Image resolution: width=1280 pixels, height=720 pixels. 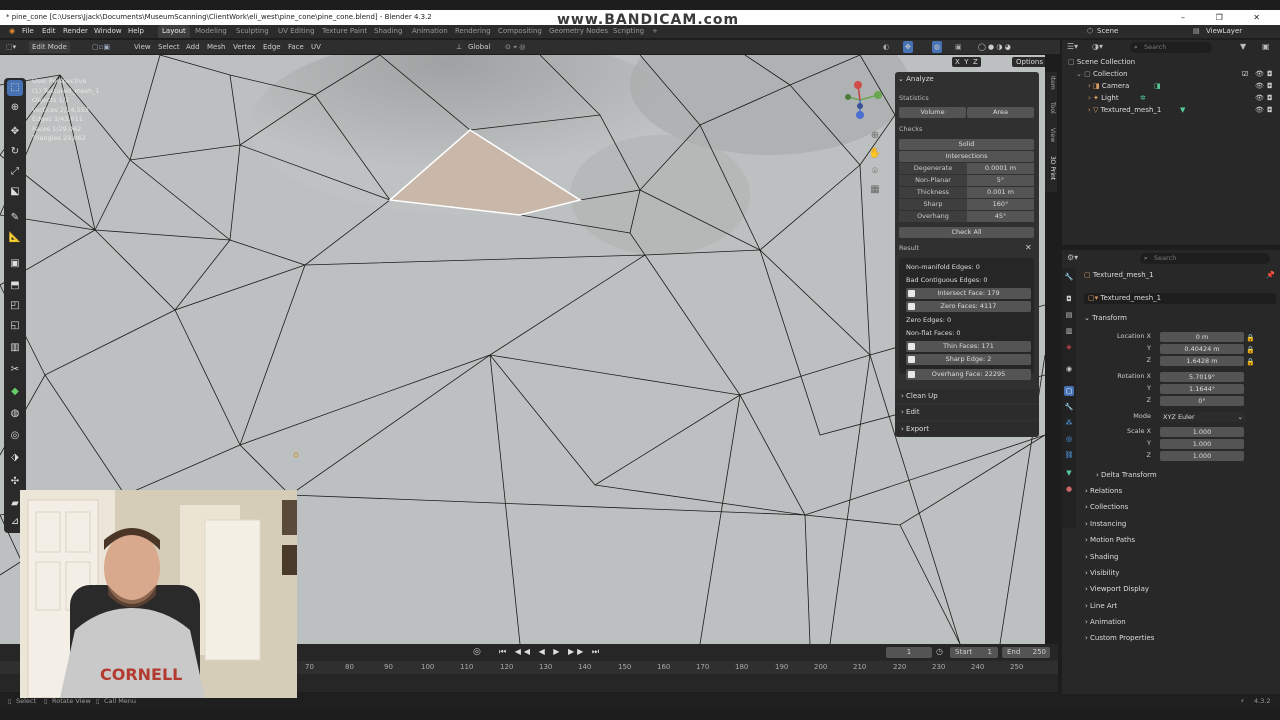 I want to click on axis-y-button: Y, so click(x=966, y=62).